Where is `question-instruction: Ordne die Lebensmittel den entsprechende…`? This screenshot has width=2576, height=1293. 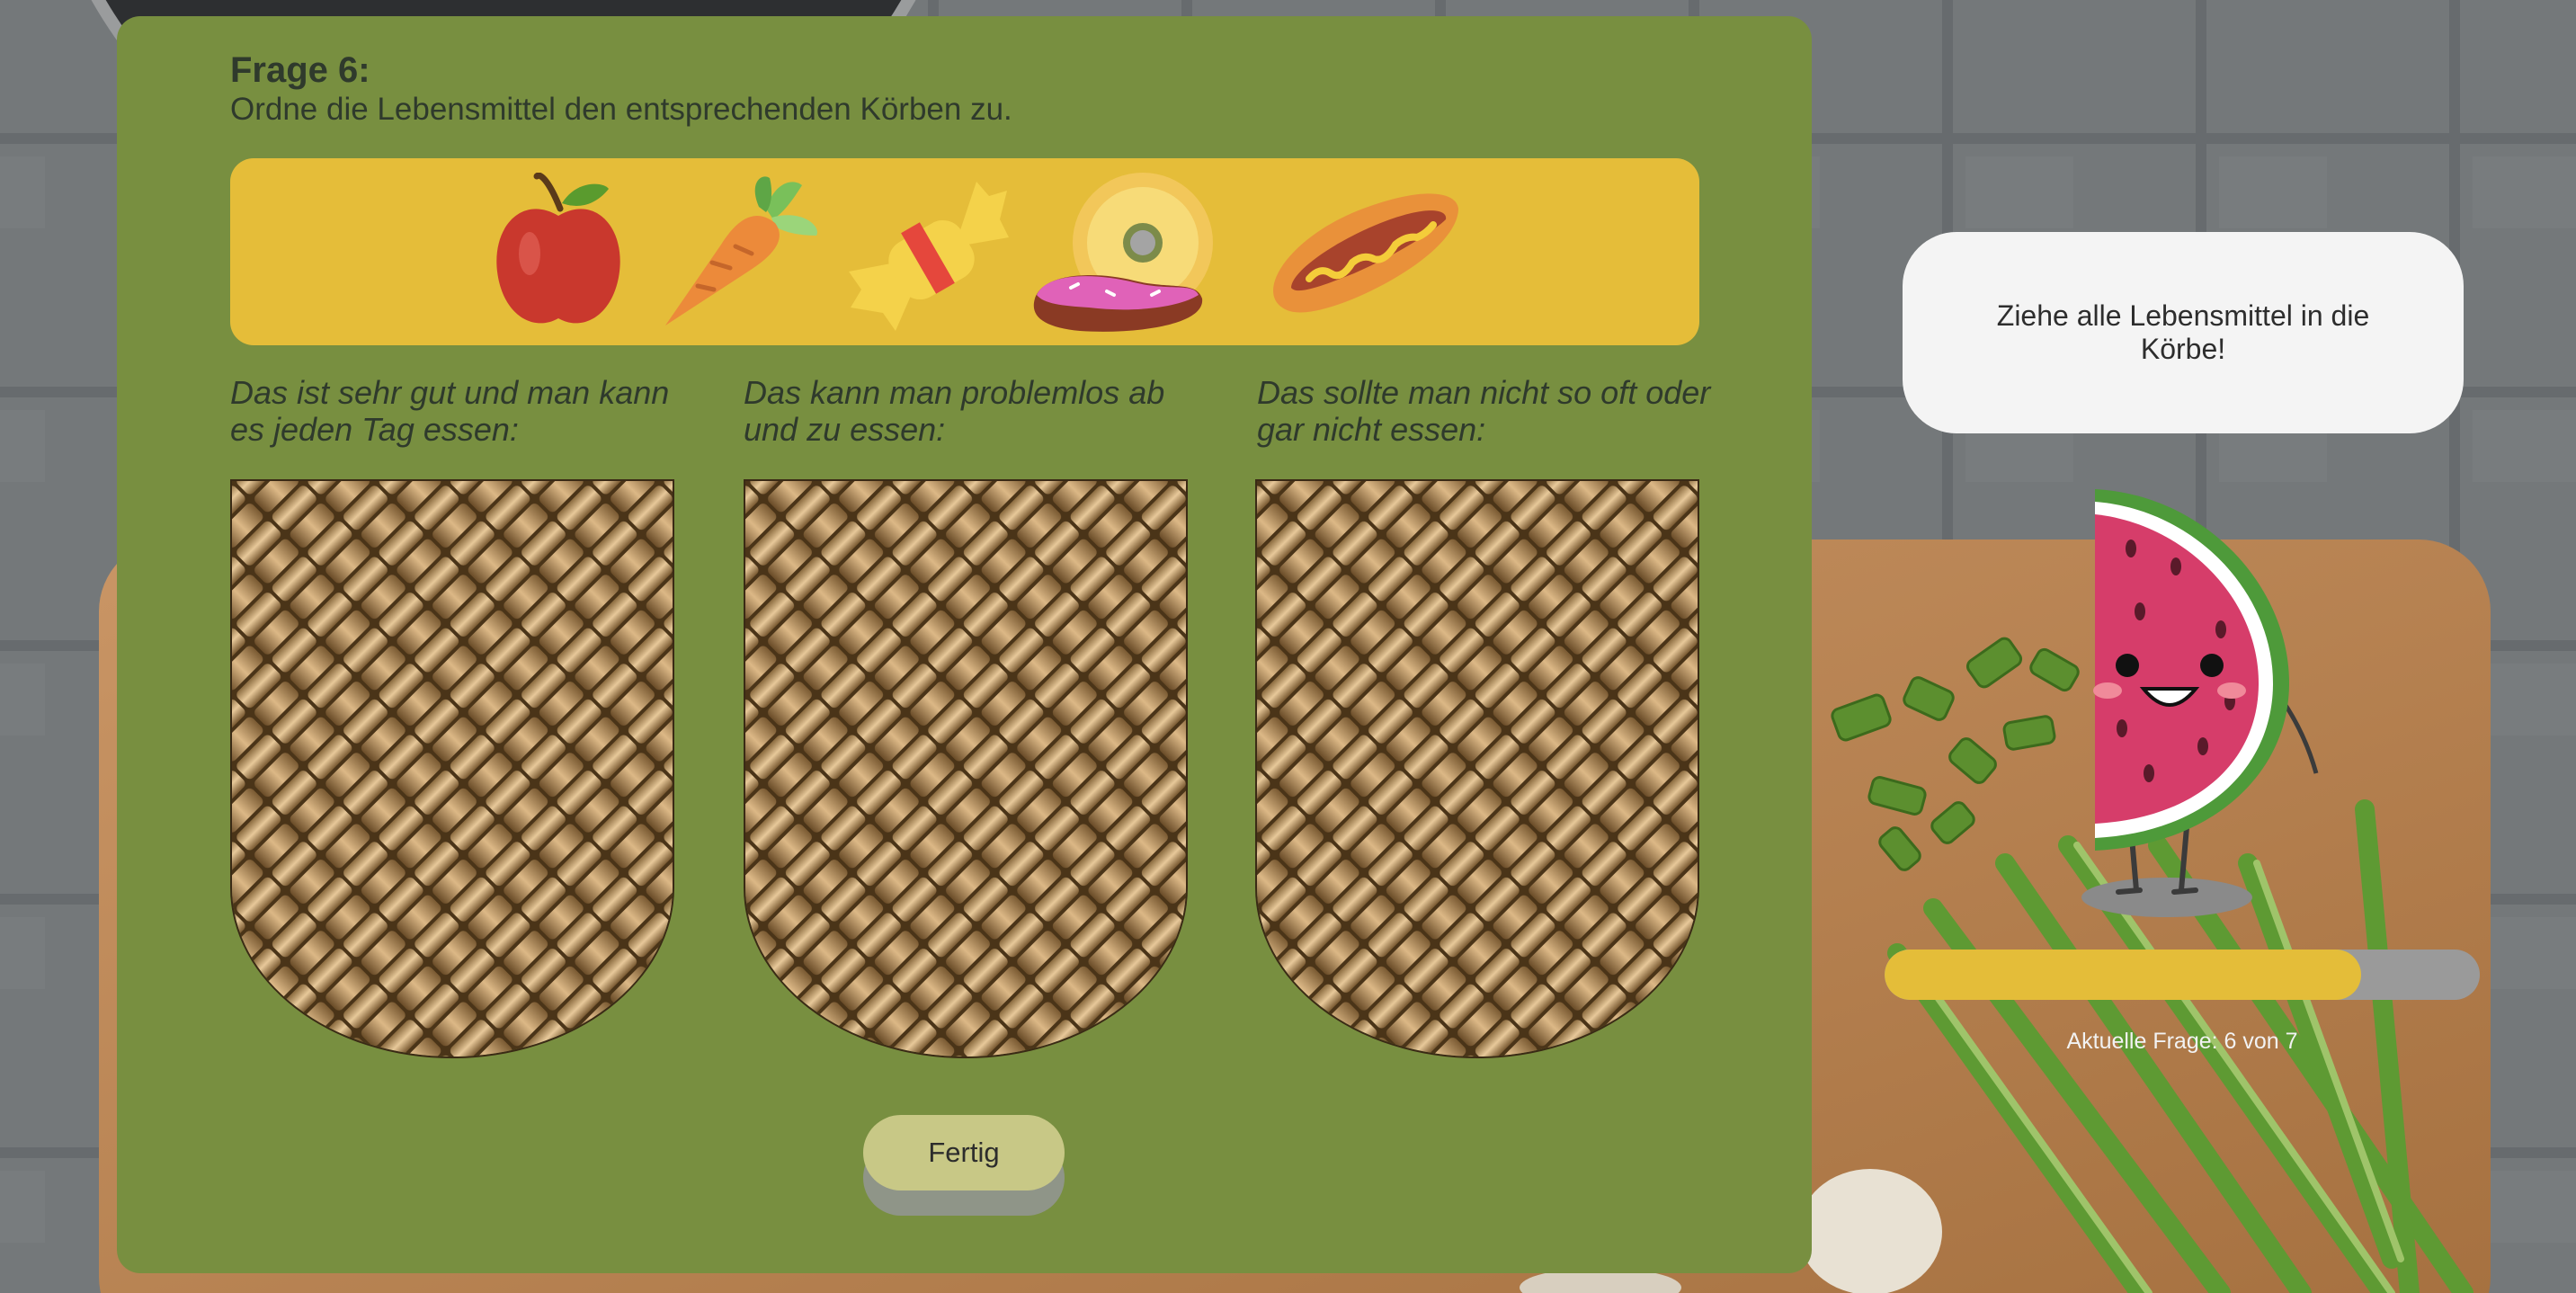
question-instruction: Ordne die Lebensmittel den entsprechende… is located at coordinates (621, 110).